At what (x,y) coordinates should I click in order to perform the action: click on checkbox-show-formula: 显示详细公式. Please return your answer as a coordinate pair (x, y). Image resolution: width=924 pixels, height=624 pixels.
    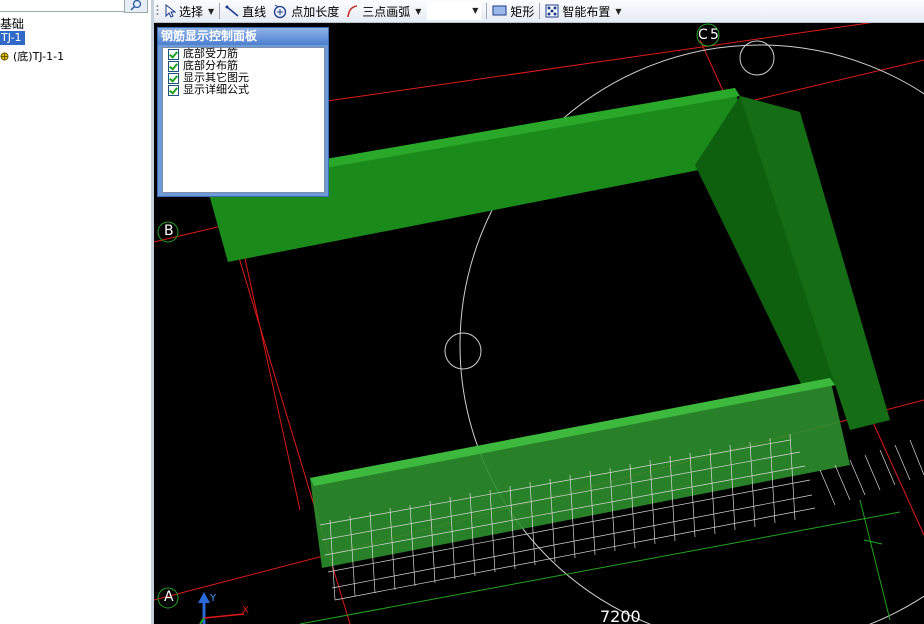
    Looking at the image, I should click on (243, 90).